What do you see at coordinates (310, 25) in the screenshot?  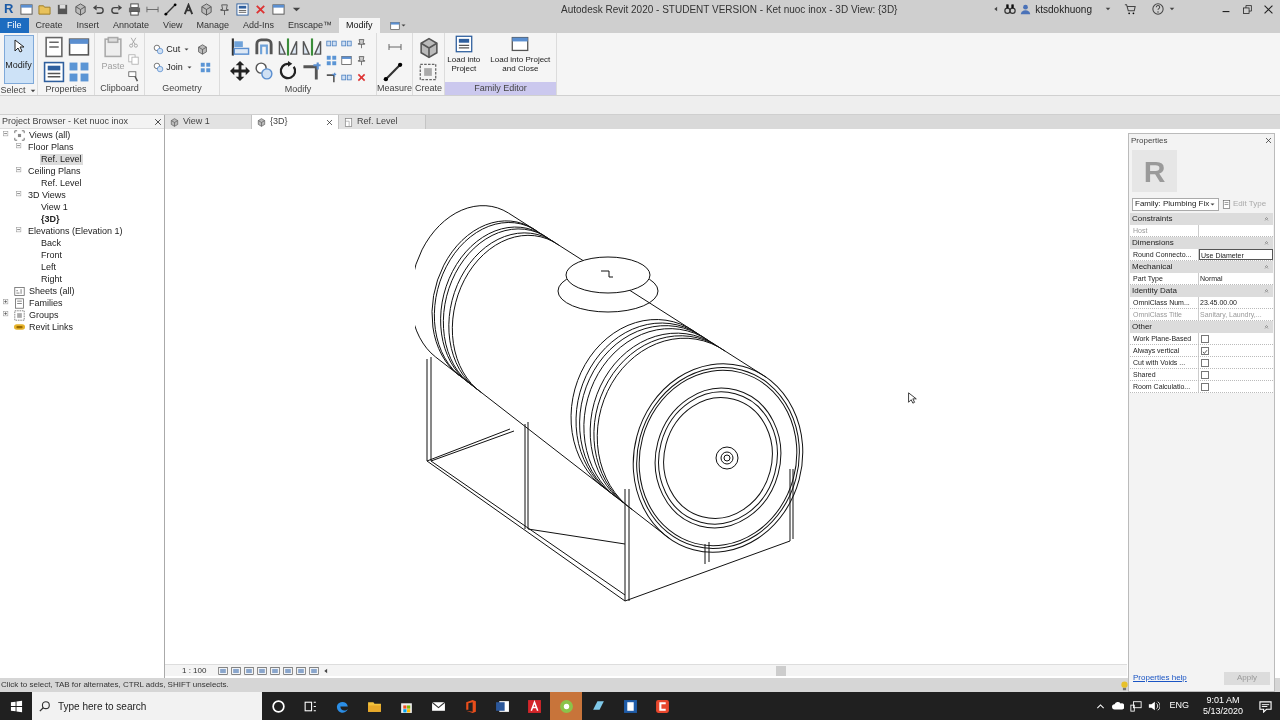 I see `ribbon-tab: Enscape™` at bounding box center [310, 25].